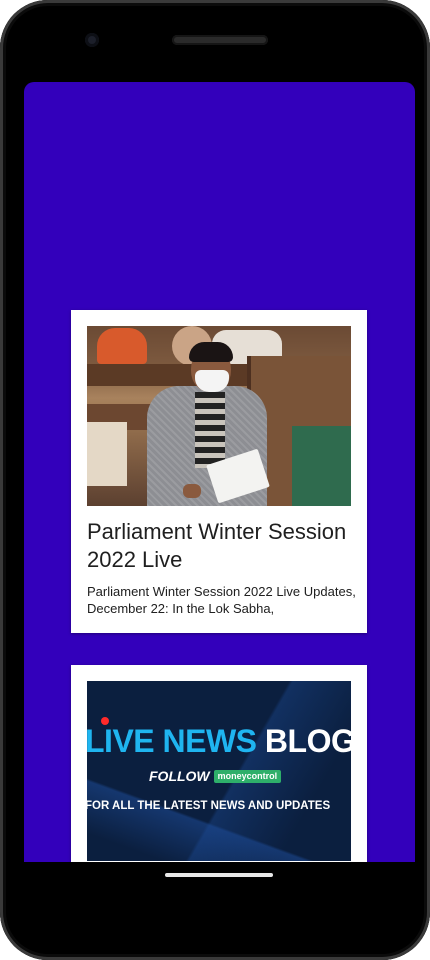 The height and width of the screenshot is (960, 430). Describe the element at coordinates (172, 741) in the screenshot. I see `banner-live-text: LIVE NEWS` at that location.